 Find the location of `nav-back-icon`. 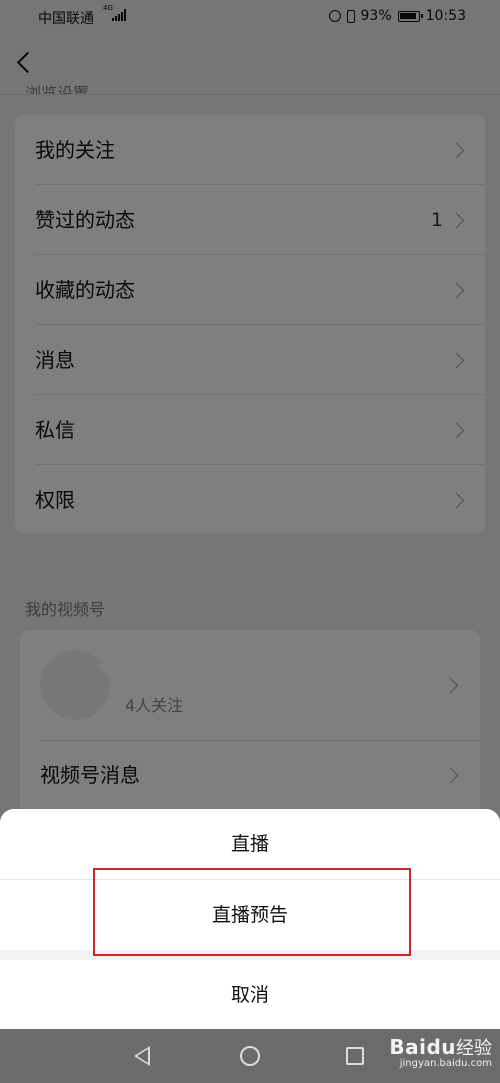

nav-back-icon is located at coordinates (142, 1056).